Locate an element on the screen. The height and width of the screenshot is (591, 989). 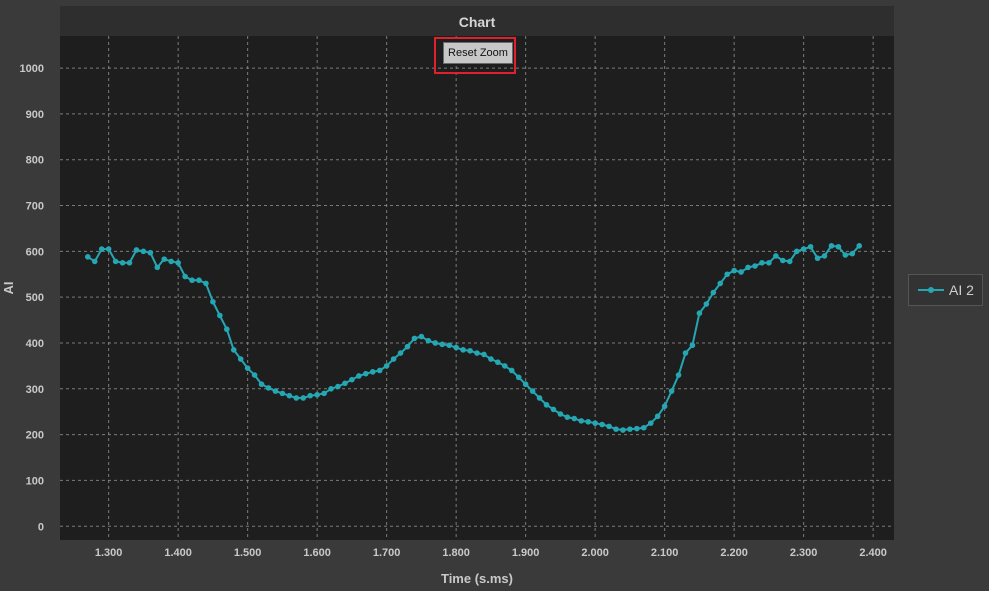
legend: AI 2 is located at coordinates (945, 290).